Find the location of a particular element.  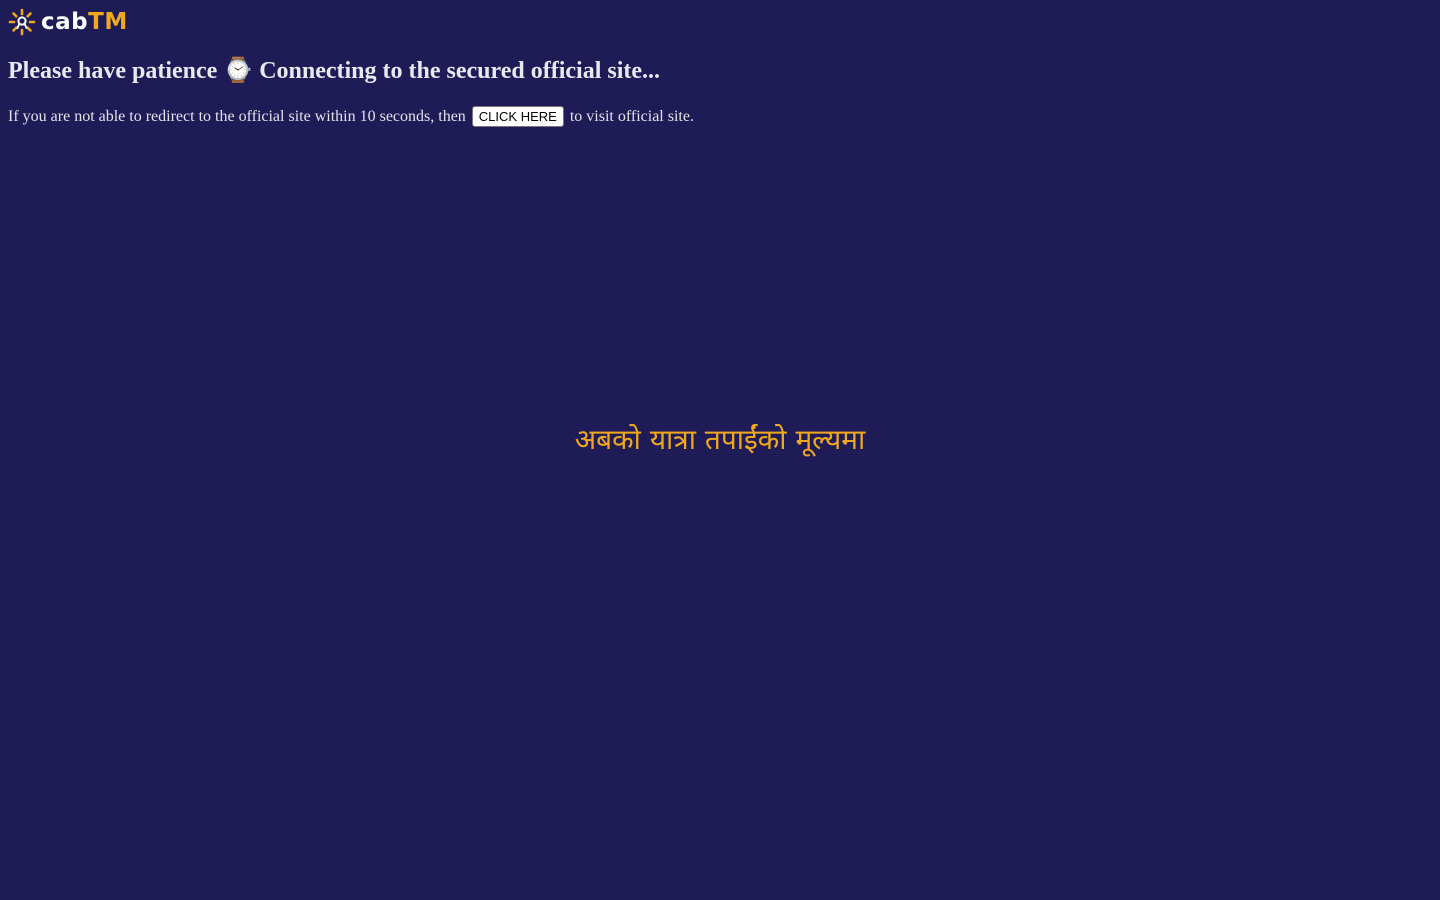

tagline: अबको यात्रा तपाईंको मूल्यमा is located at coordinates (720, 439).